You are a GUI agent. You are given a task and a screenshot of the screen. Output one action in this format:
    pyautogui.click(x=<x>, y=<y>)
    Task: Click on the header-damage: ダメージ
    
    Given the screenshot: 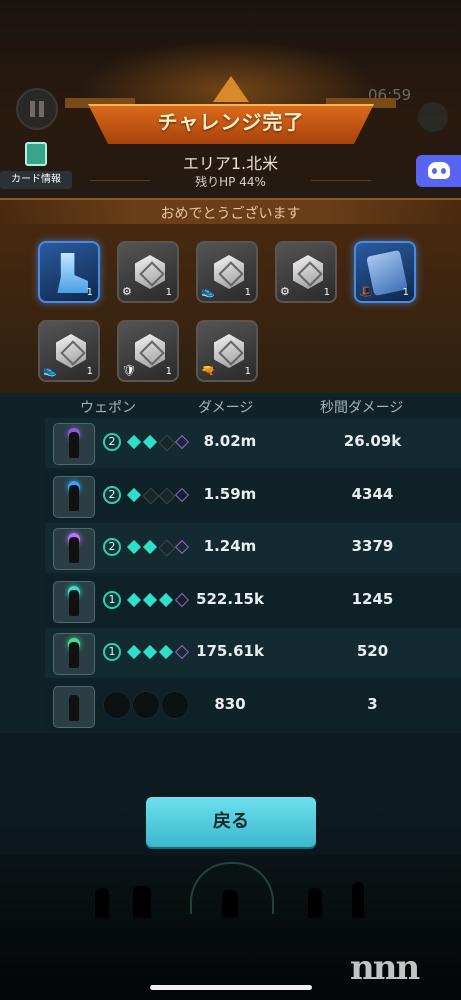 What is the action you would take?
    pyautogui.click(x=226, y=408)
    